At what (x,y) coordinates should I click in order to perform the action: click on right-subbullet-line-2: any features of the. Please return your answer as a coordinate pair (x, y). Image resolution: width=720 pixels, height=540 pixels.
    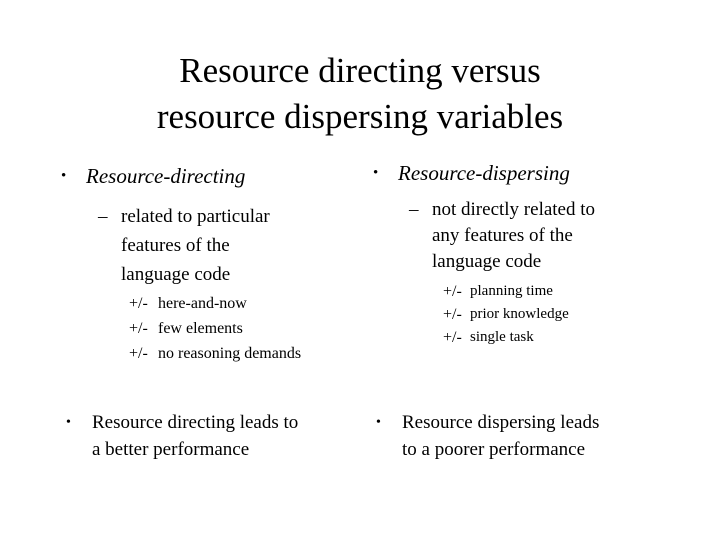
    Looking at the image, I should click on (502, 235).